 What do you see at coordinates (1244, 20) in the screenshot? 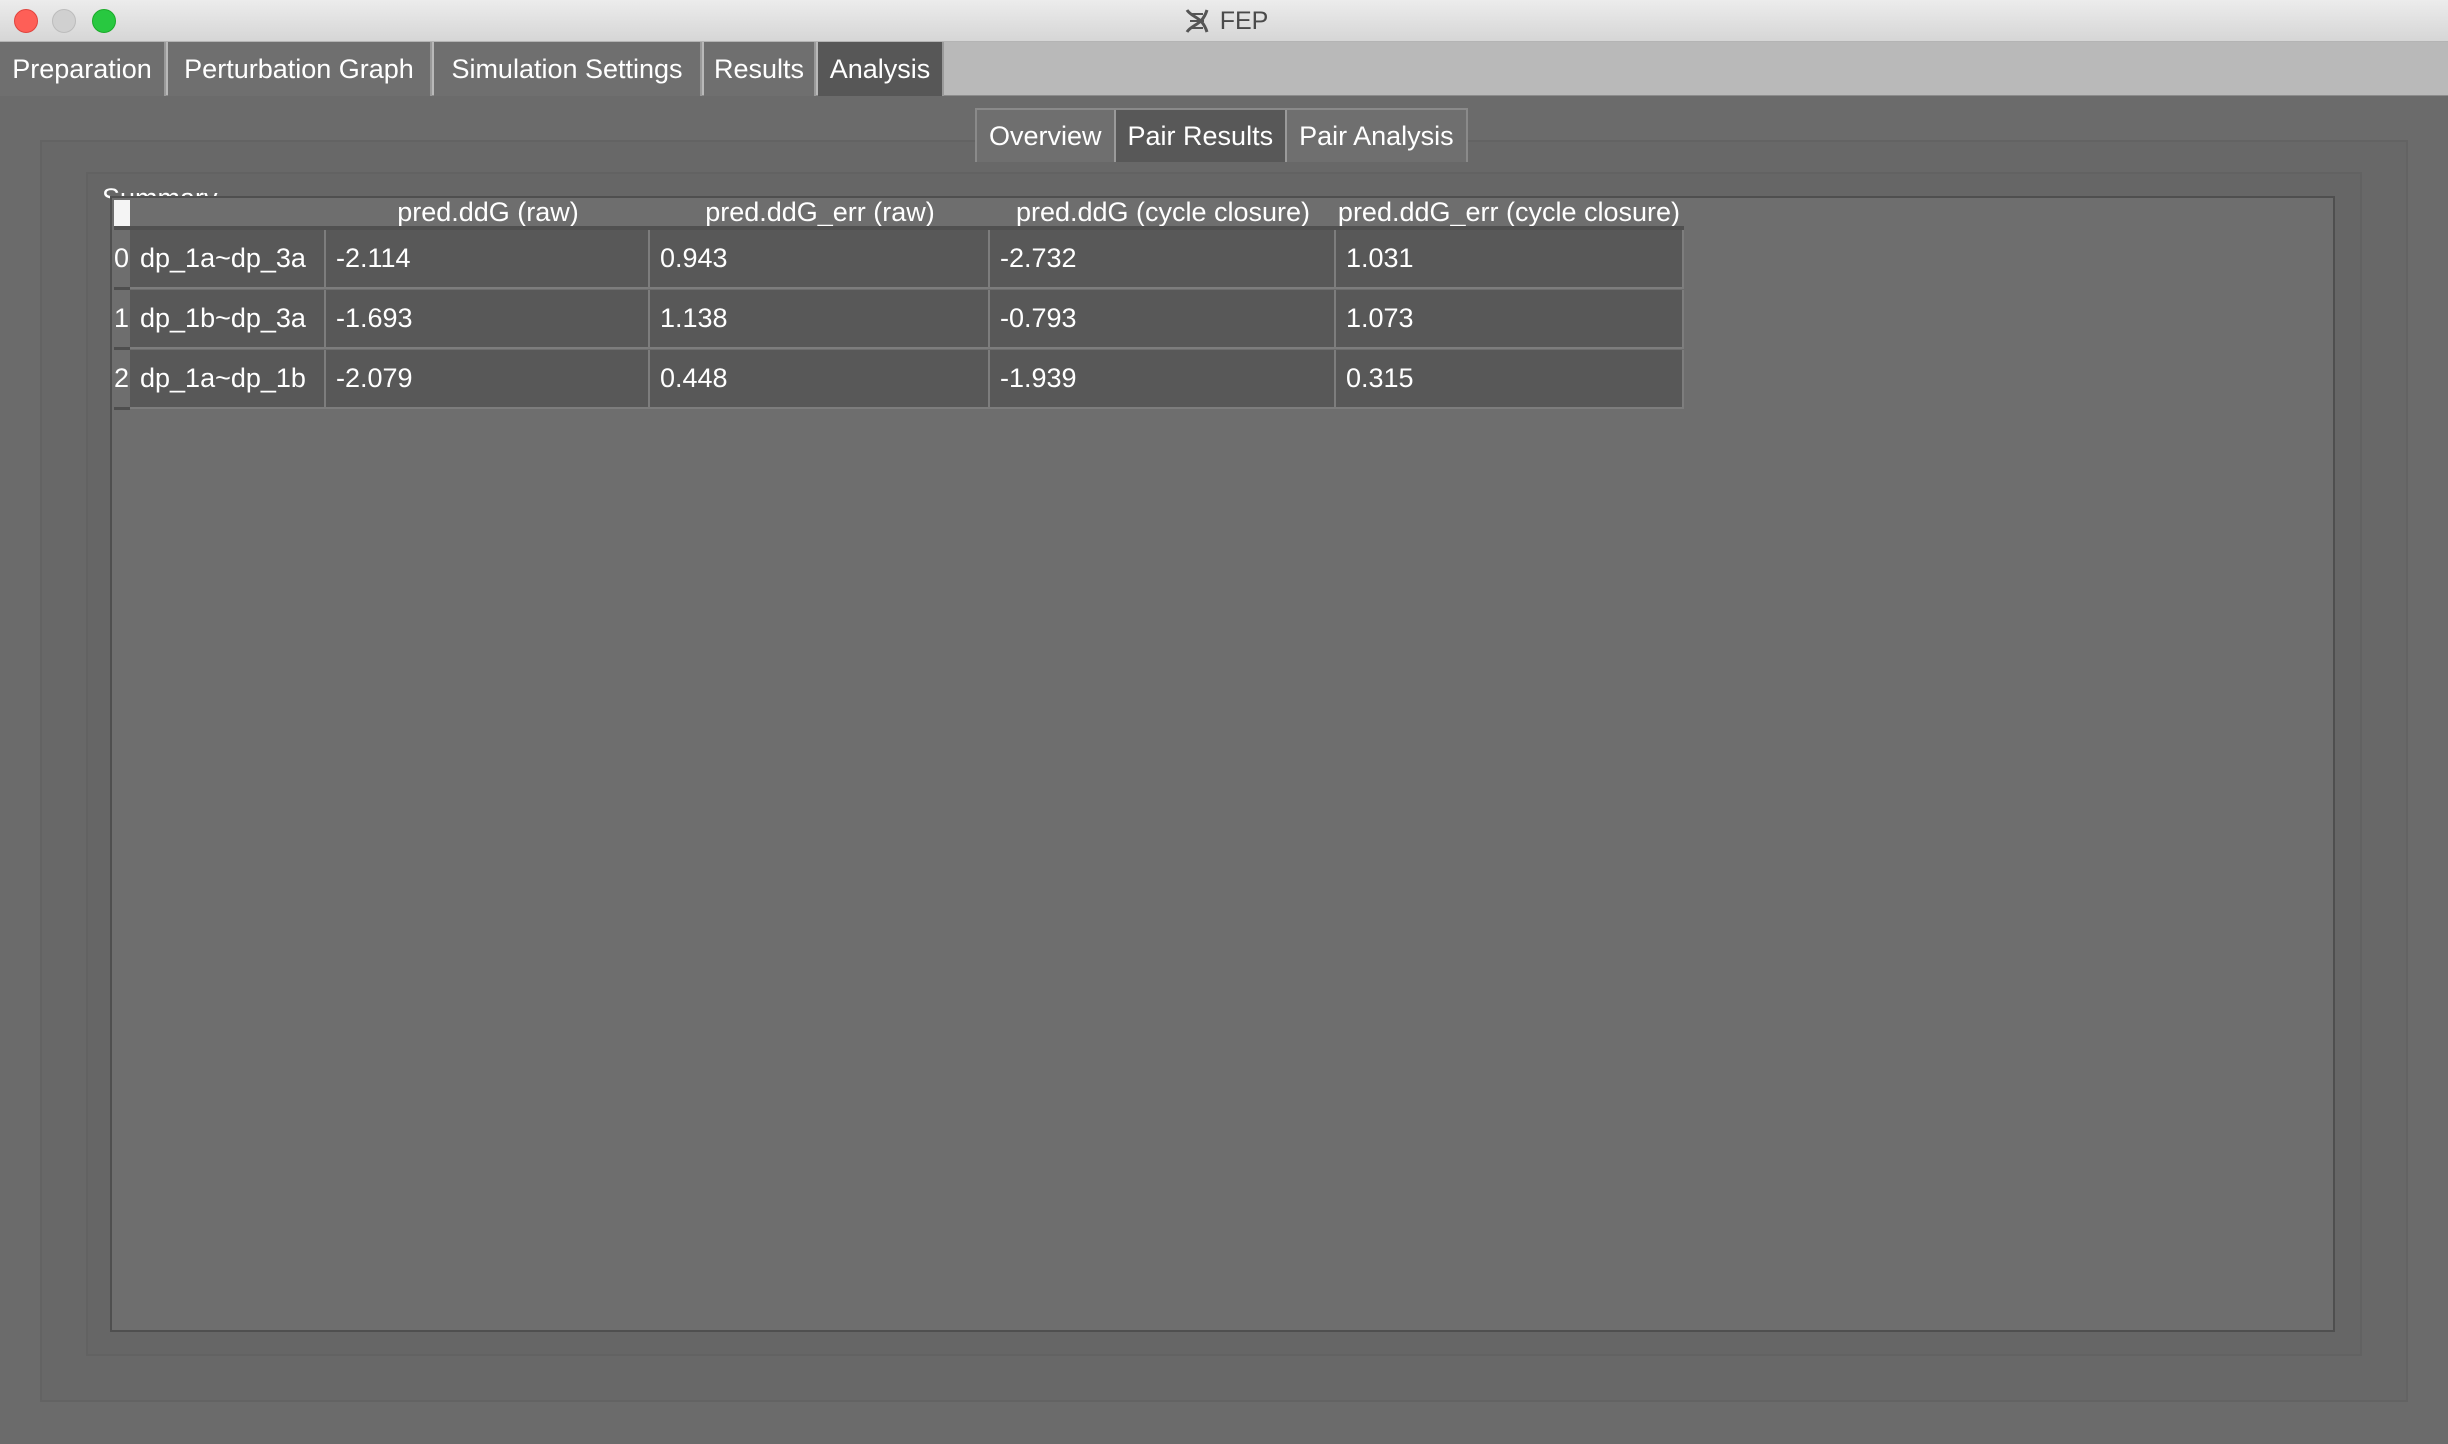
I see `window-title-text: FEP` at bounding box center [1244, 20].